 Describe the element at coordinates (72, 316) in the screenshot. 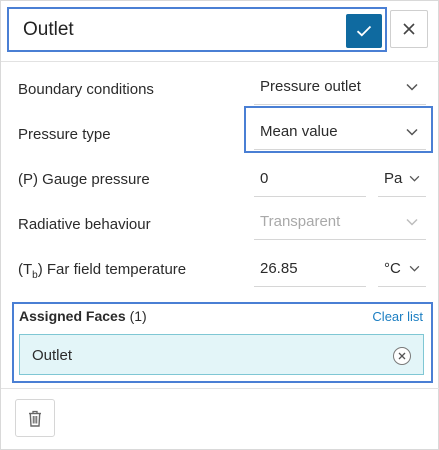

I see `assigned-faces-label: Assigned Faces` at that location.